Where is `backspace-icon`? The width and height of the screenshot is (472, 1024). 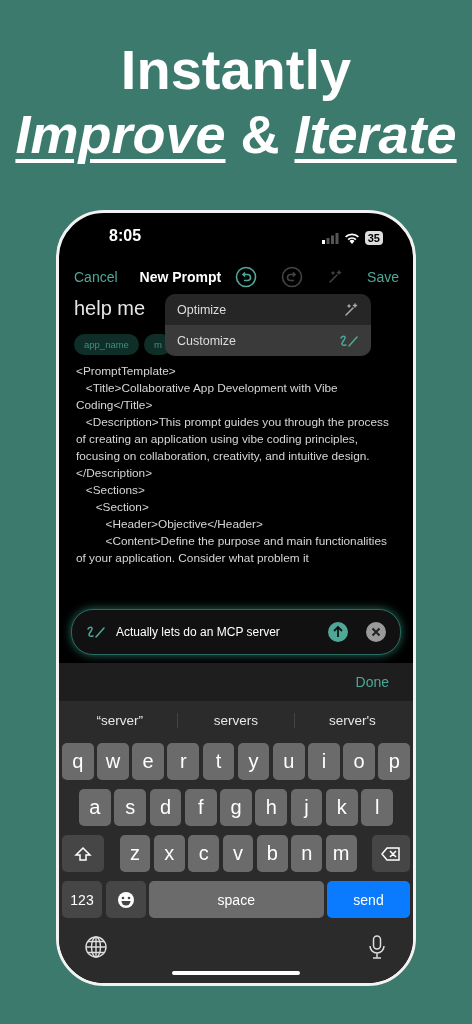
backspace-icon is located at coordinates (391, 853).